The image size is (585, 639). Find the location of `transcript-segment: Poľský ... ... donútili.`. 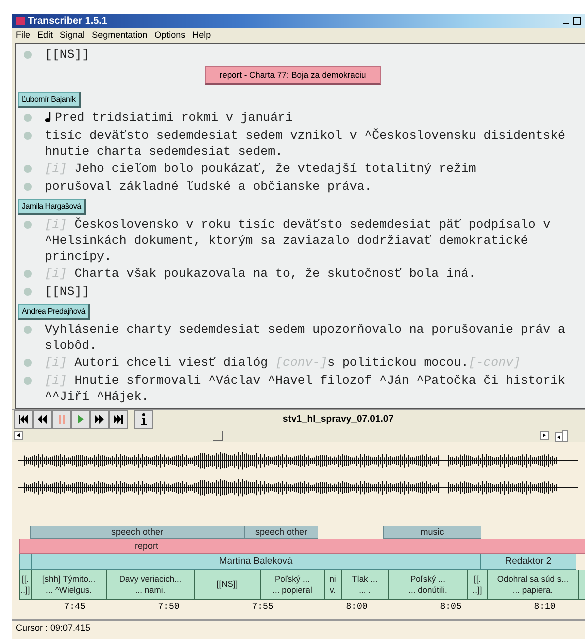

transcript-segment: Poľský ... ... donútili. is located at coordinates (427, 585).